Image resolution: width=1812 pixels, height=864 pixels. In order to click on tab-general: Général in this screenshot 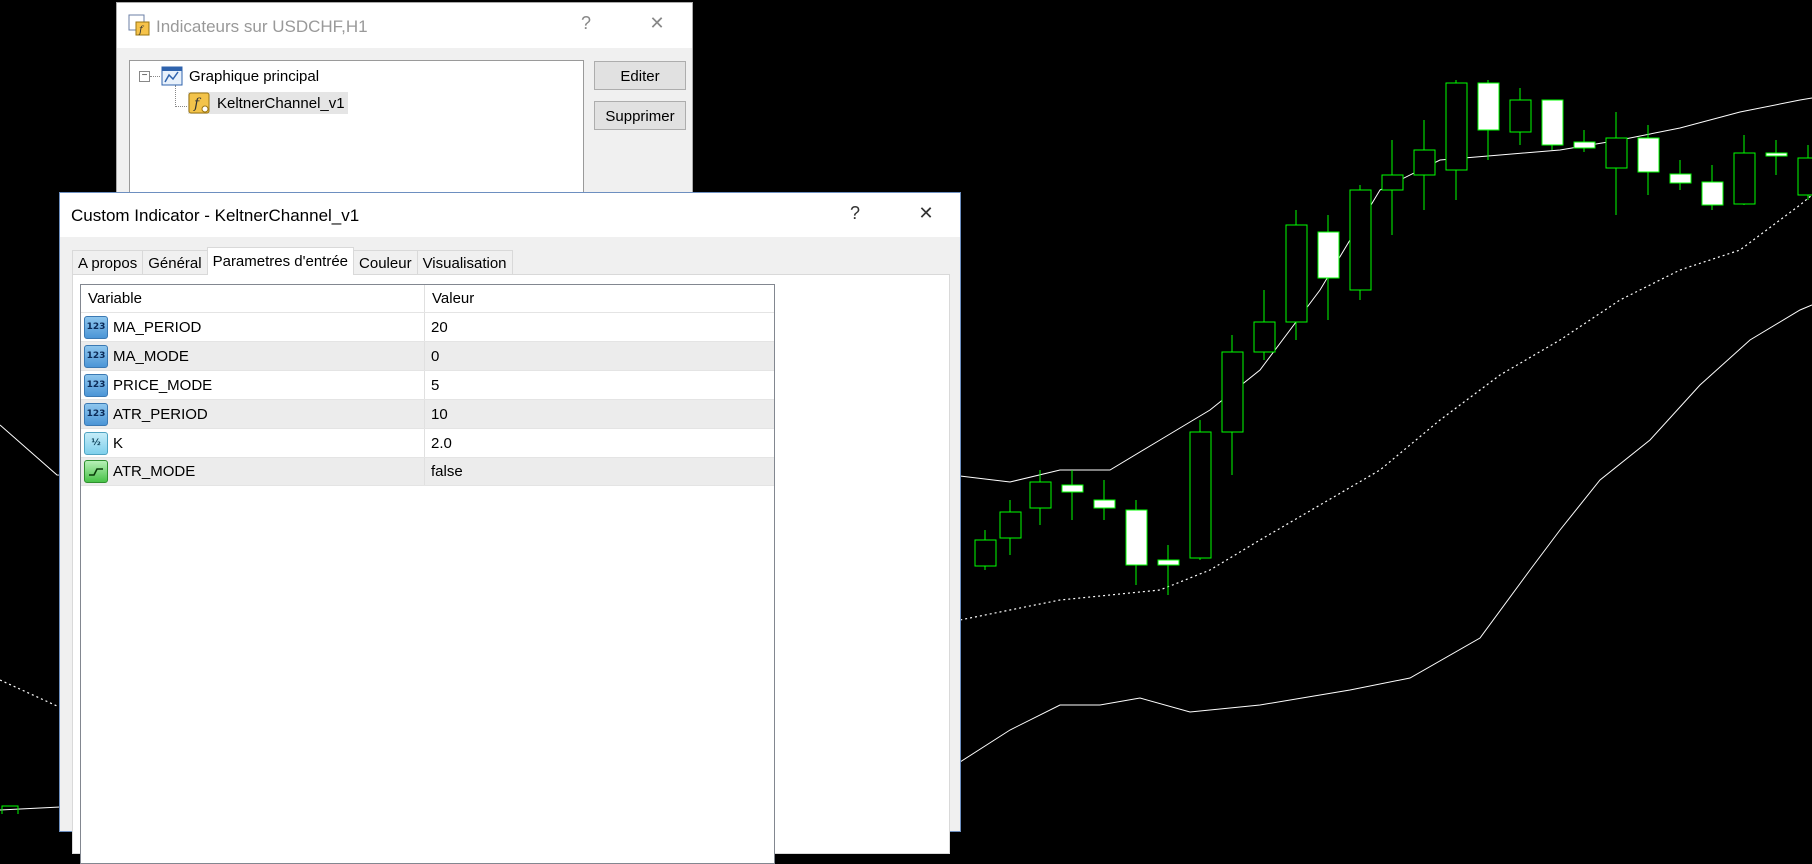, I will do `click(175, 262)`.